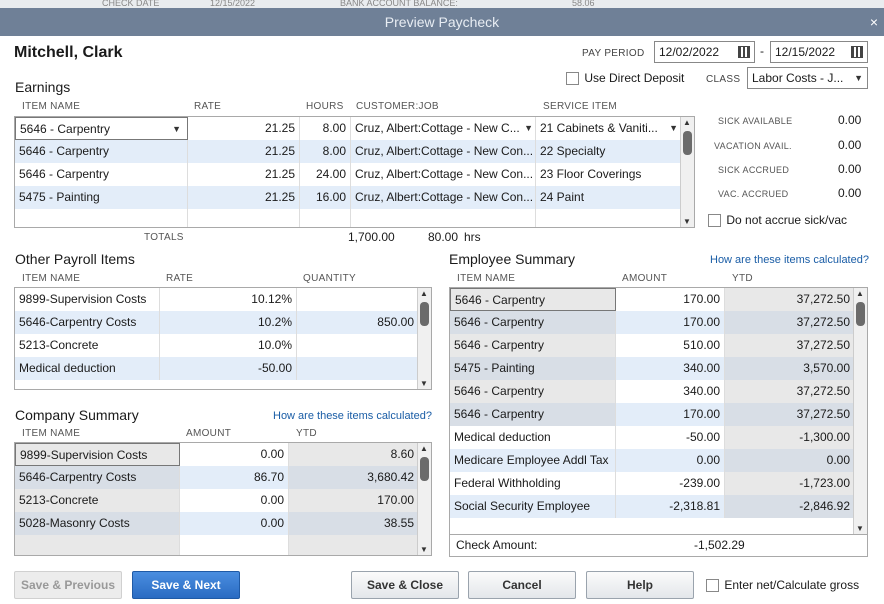 Image resolution: width=884 pixels, height=604 pixels. Describe the element at coordinates (97, 454) in the screenshot. I see `company-item: 9899-Supervision Costs` at that location.